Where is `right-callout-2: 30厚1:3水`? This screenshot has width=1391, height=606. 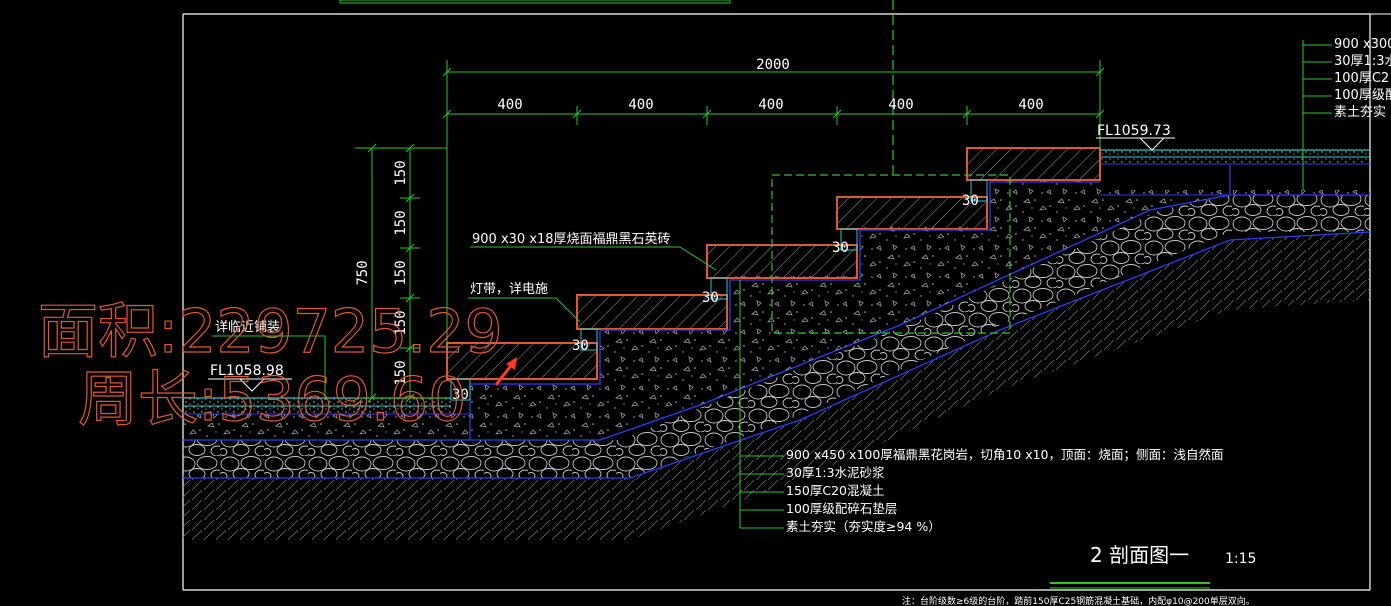 right-callout-2: 30厚1:3水 is located at coordinates (1362, 61).